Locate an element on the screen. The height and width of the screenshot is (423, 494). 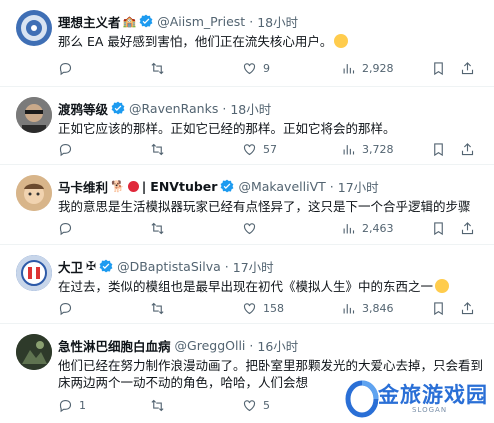
reply-button: 1 is located at coordinates (72, 405).